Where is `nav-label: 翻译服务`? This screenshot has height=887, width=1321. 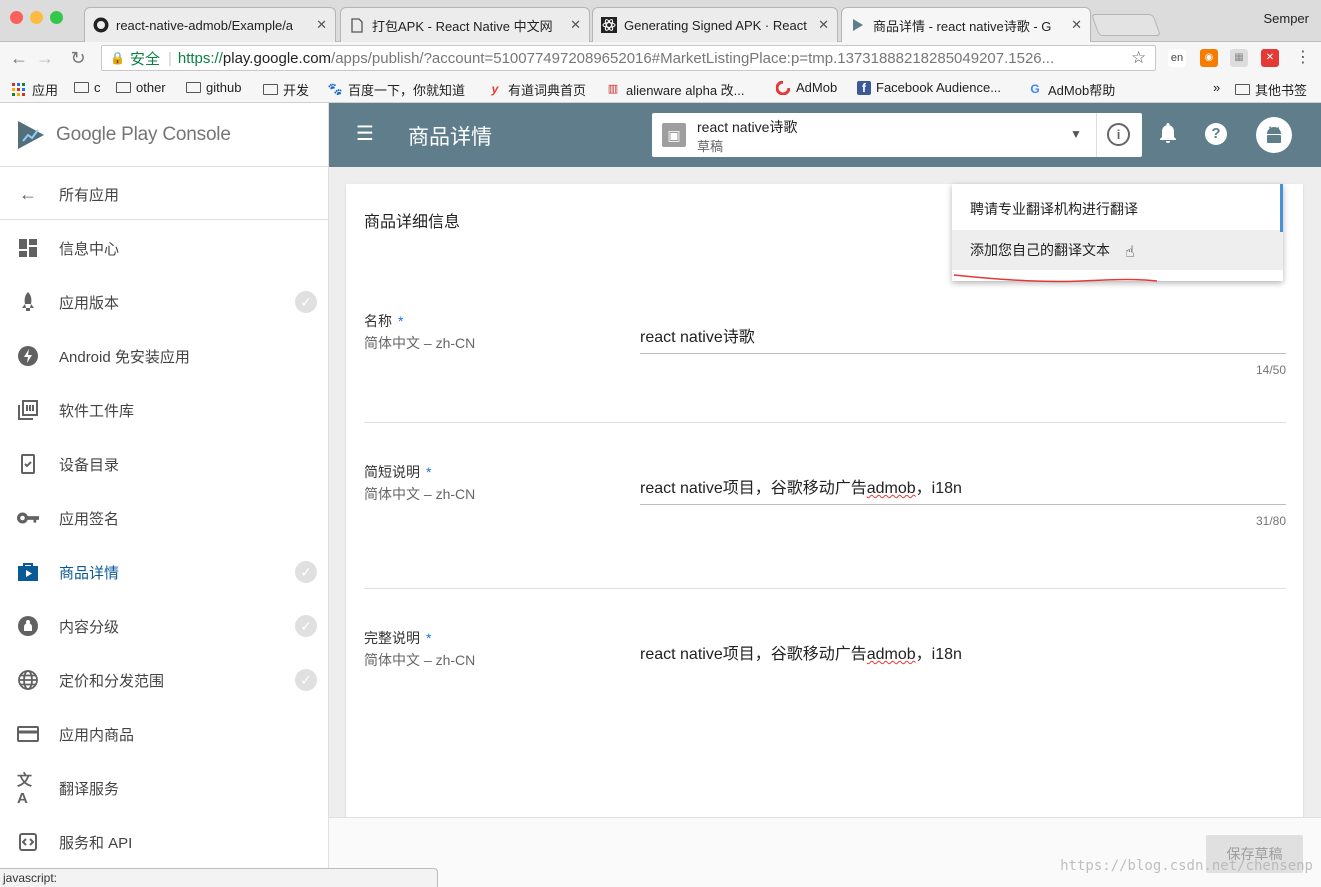
nav-label: 翻译服务 is located at coordinates (89, 789).